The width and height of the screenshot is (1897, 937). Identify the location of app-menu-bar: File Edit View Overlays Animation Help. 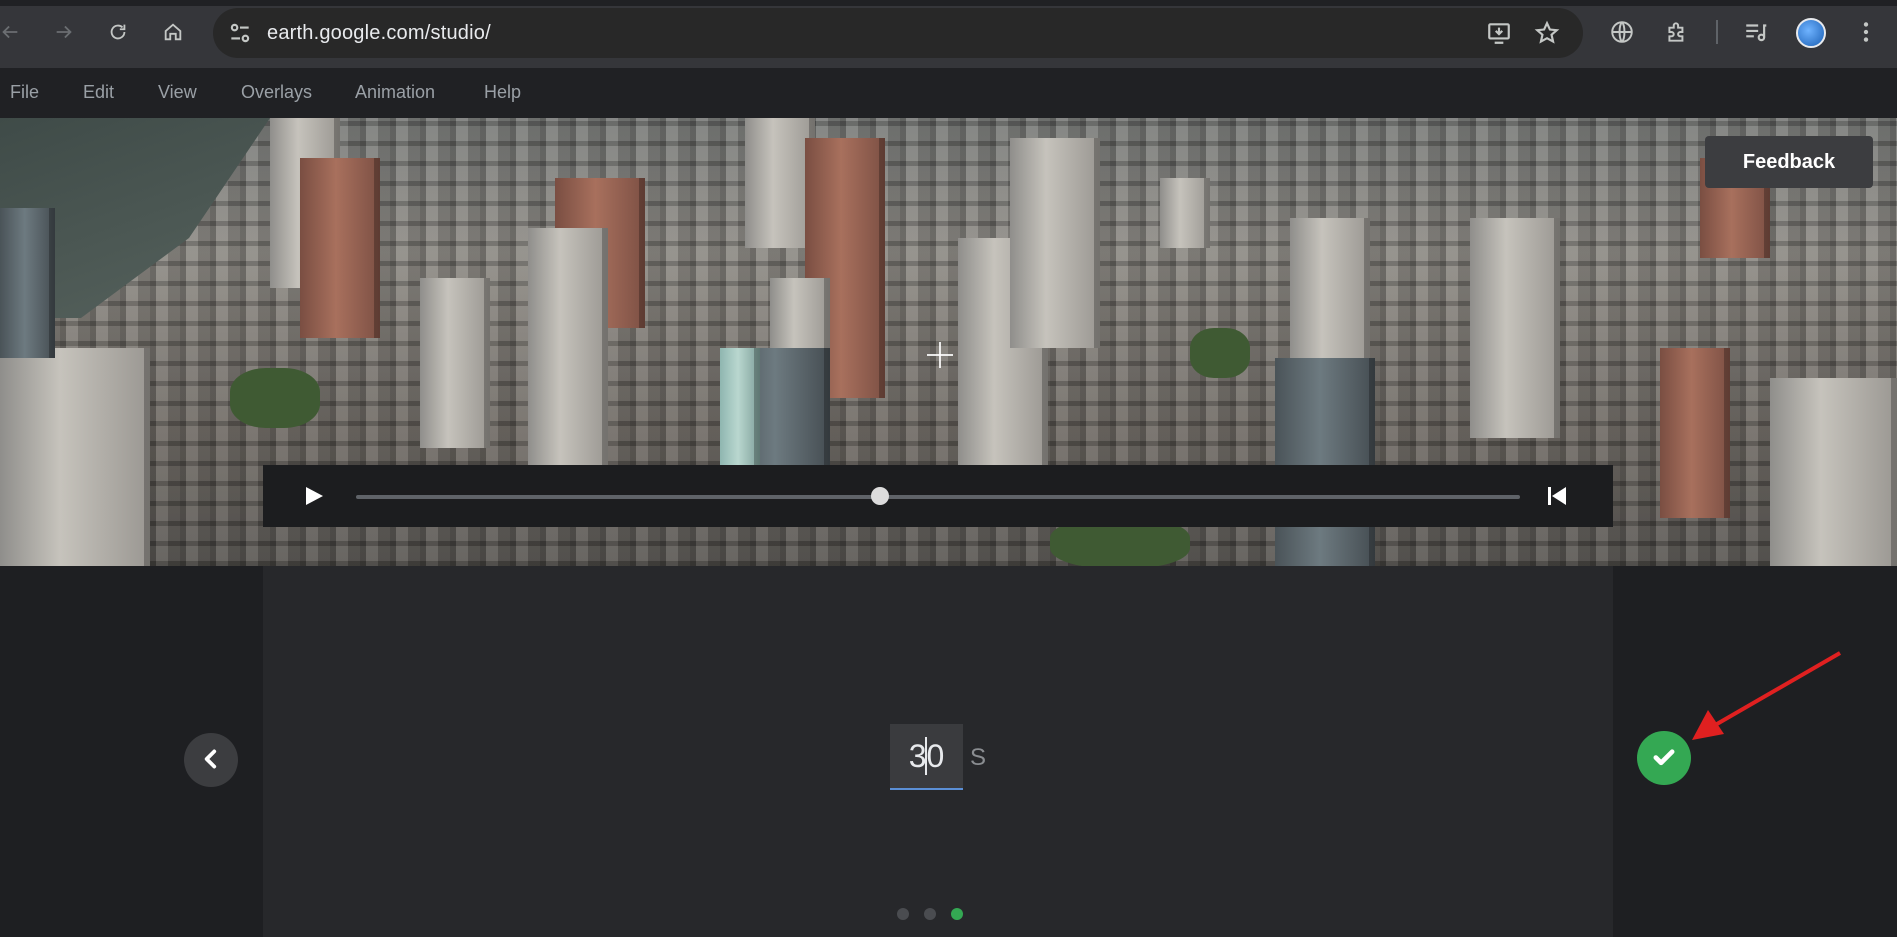
(948, 93).